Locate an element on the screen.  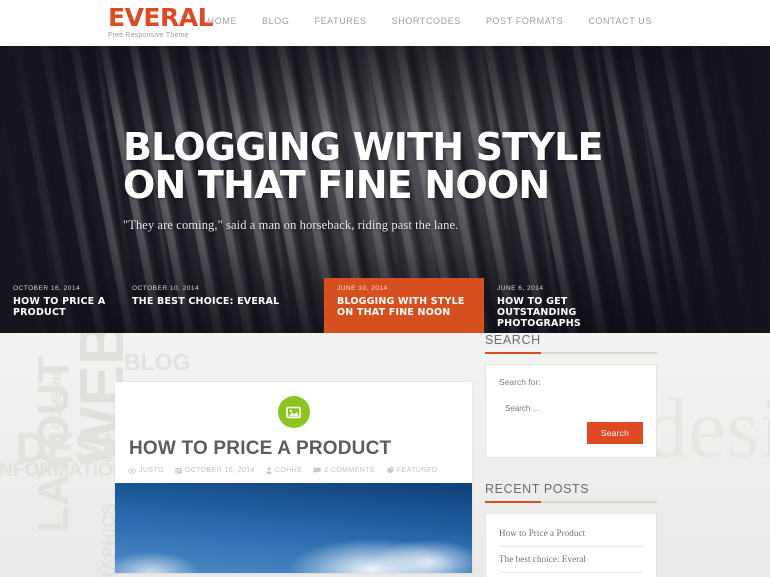
search-widget-body: Search for: Search is located at coordinates (571, 411).